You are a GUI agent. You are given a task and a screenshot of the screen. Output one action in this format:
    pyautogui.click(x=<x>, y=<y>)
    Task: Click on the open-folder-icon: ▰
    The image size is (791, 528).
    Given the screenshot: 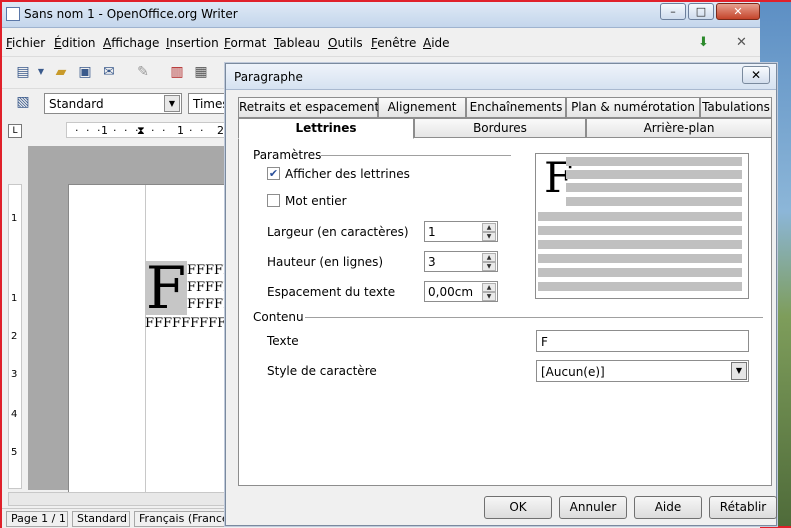 What is the action you would take?
    pyautogui.click(x=61, y=72)
    